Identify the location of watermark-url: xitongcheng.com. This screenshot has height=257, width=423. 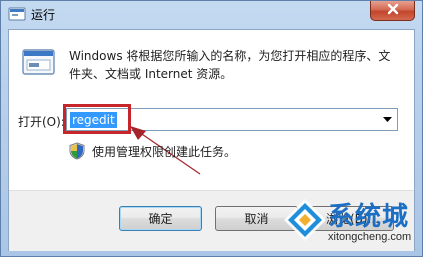
(370, 237).